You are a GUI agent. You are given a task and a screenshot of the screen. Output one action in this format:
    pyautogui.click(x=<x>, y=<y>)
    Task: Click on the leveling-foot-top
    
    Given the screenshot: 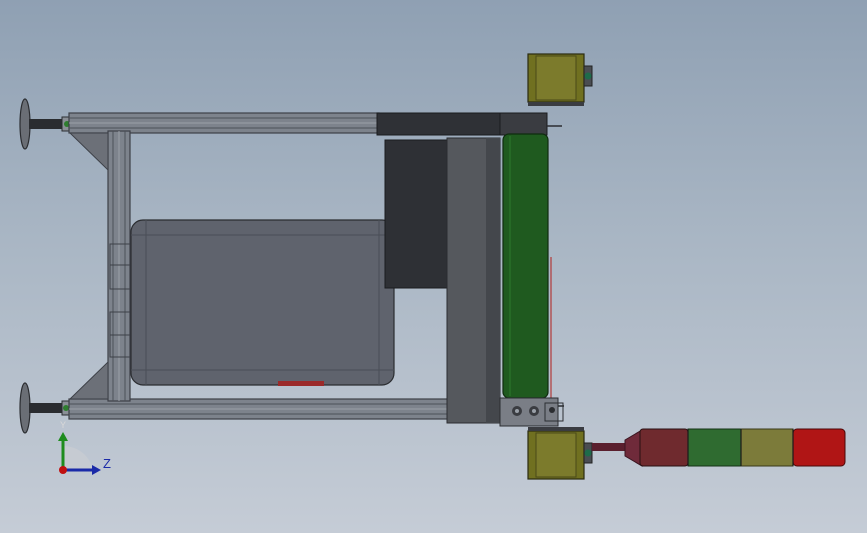 What is the action you would take?
    pyautogui.click(x=45, y=124)
    